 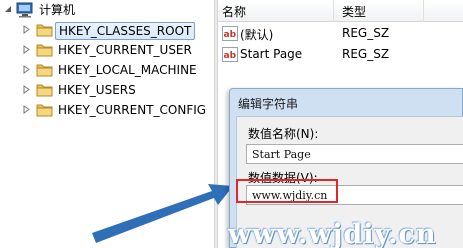 I want to click on list-row: ab Start Page REG_SZ, so click(x=340, y=55).